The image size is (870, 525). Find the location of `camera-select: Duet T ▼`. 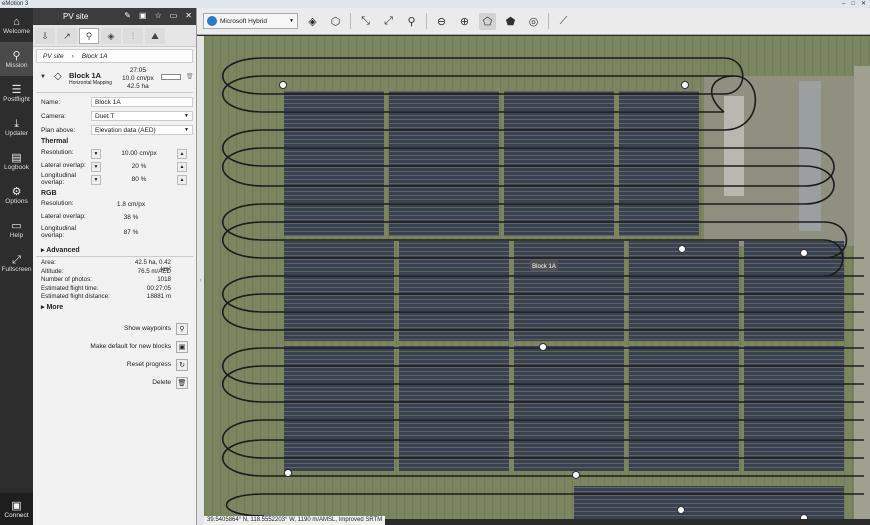

camera-select: Duet T ▼ is located at coordinates (142, 116).